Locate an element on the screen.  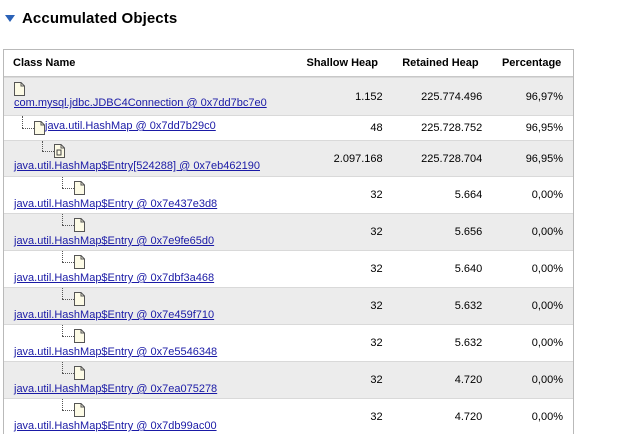
column-header-shallow-heap: Shallow Heap is located at coordinates (342, 63).